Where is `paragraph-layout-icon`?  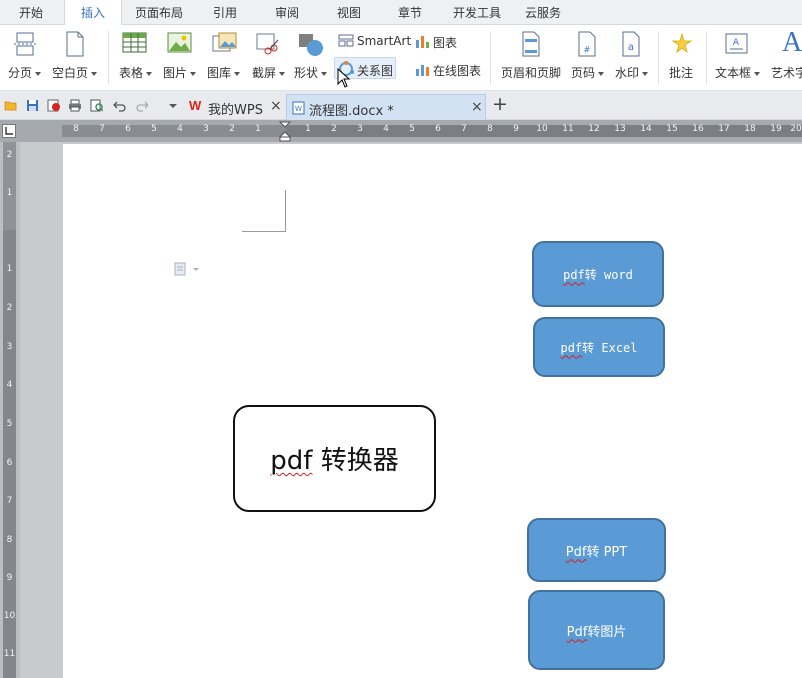 paragraph-layout-icon is located at coordinates (188, 269).